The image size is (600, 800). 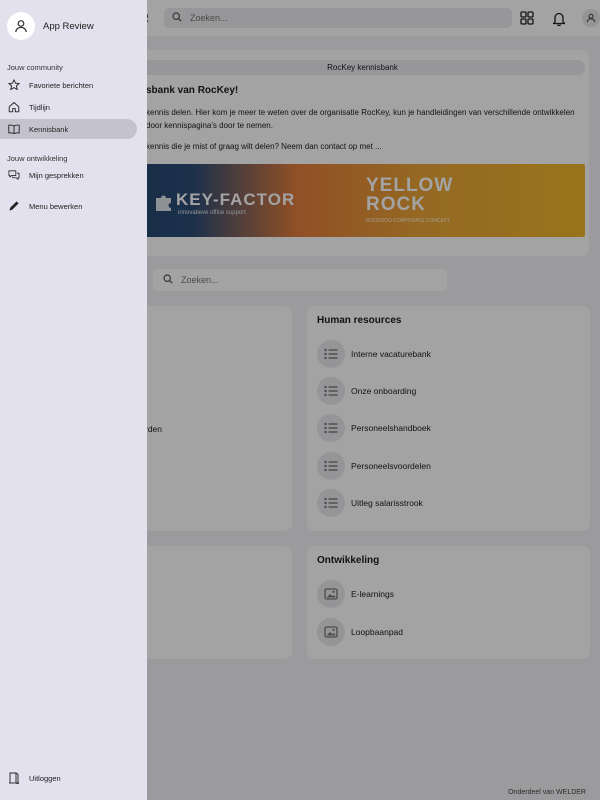 I want to click on nav-item-kennisbank: Kennisbank, so click(x=68, y=129).